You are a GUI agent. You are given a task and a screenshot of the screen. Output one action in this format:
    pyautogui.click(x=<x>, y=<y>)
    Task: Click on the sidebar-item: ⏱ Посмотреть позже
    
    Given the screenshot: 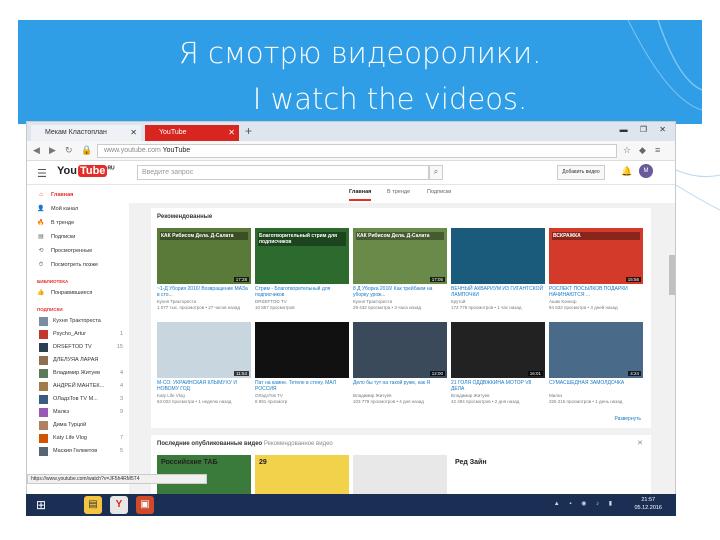 What is the action you would take?
    pyautogui.click(x=78, y=265)
    